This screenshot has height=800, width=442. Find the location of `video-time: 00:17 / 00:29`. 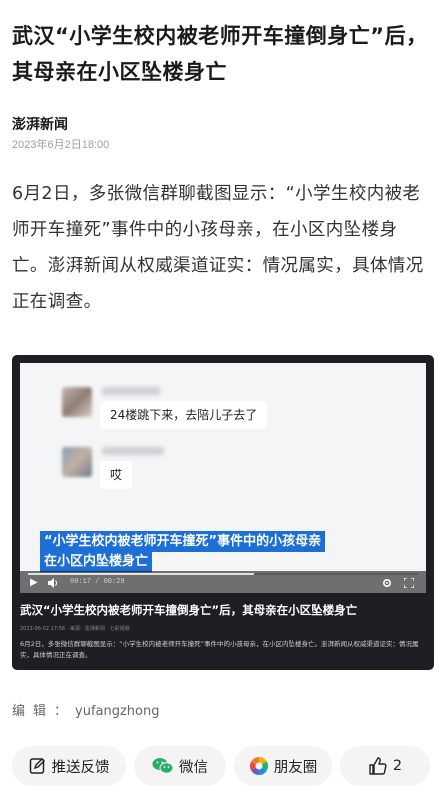

video-time: 00:17 / 00:29 is located at coordinates (97, 582).